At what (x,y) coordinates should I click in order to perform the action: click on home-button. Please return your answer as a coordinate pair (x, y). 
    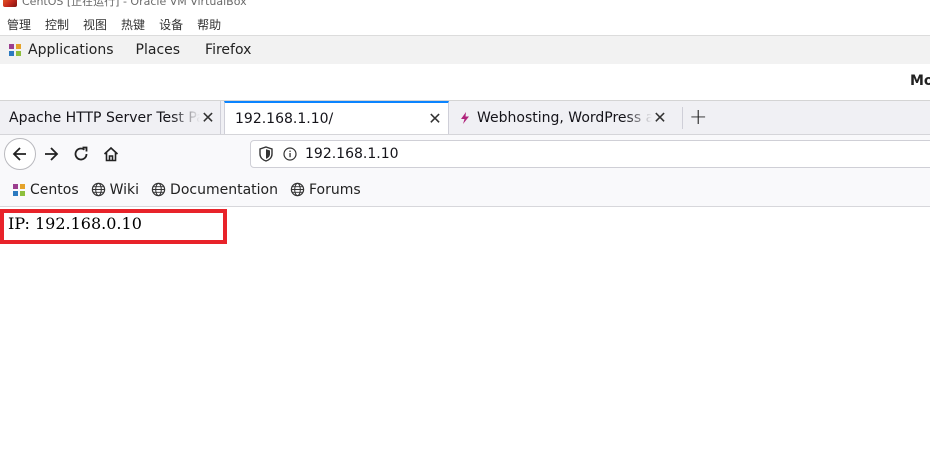
    Looking at the image, I should click on (111, 154).